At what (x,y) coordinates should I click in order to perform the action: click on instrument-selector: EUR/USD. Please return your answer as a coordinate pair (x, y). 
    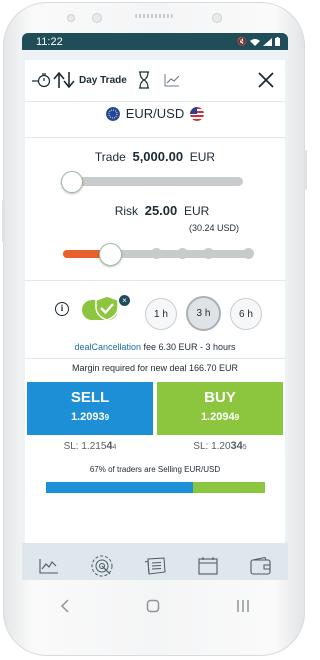
    Looking at the image, I should click on (155, 113).